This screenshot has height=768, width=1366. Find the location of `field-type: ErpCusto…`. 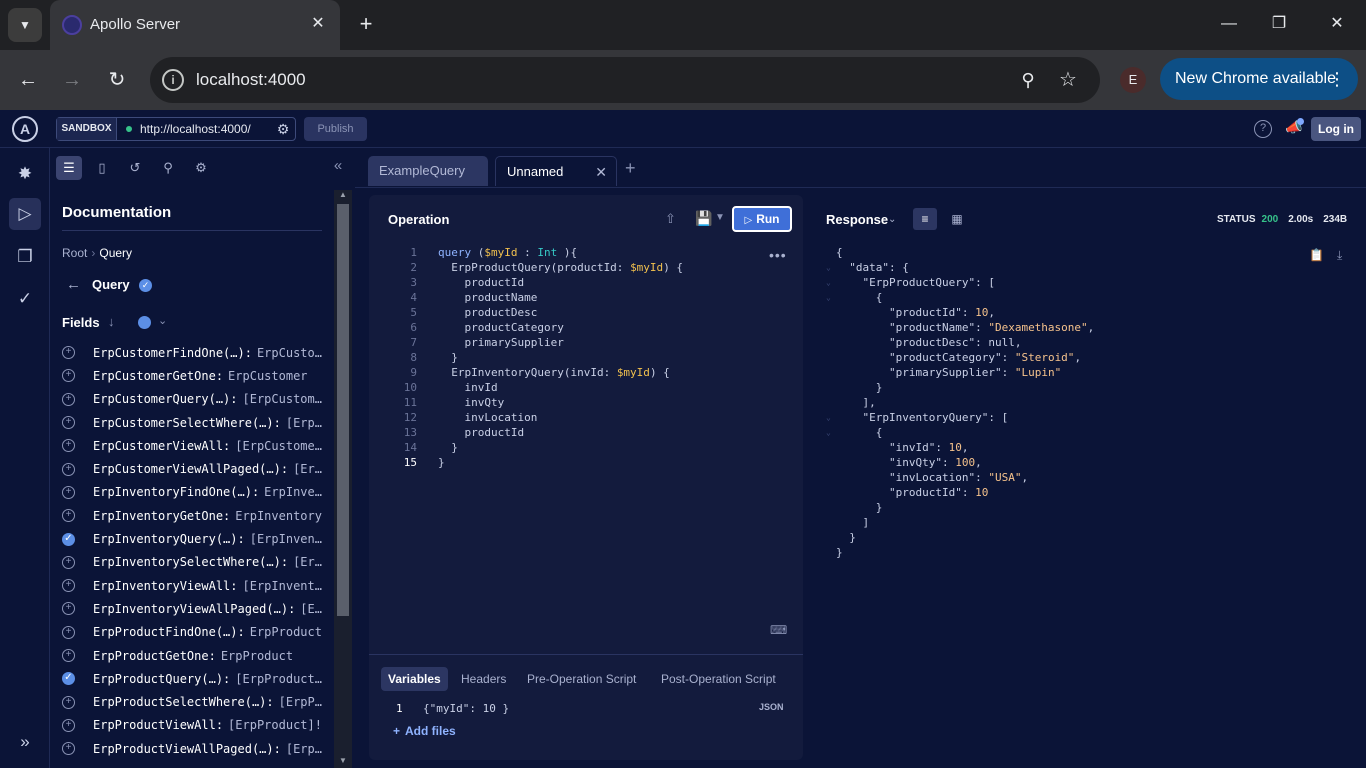

field-type: ErpCusto… is located at coordinates (289, 353).